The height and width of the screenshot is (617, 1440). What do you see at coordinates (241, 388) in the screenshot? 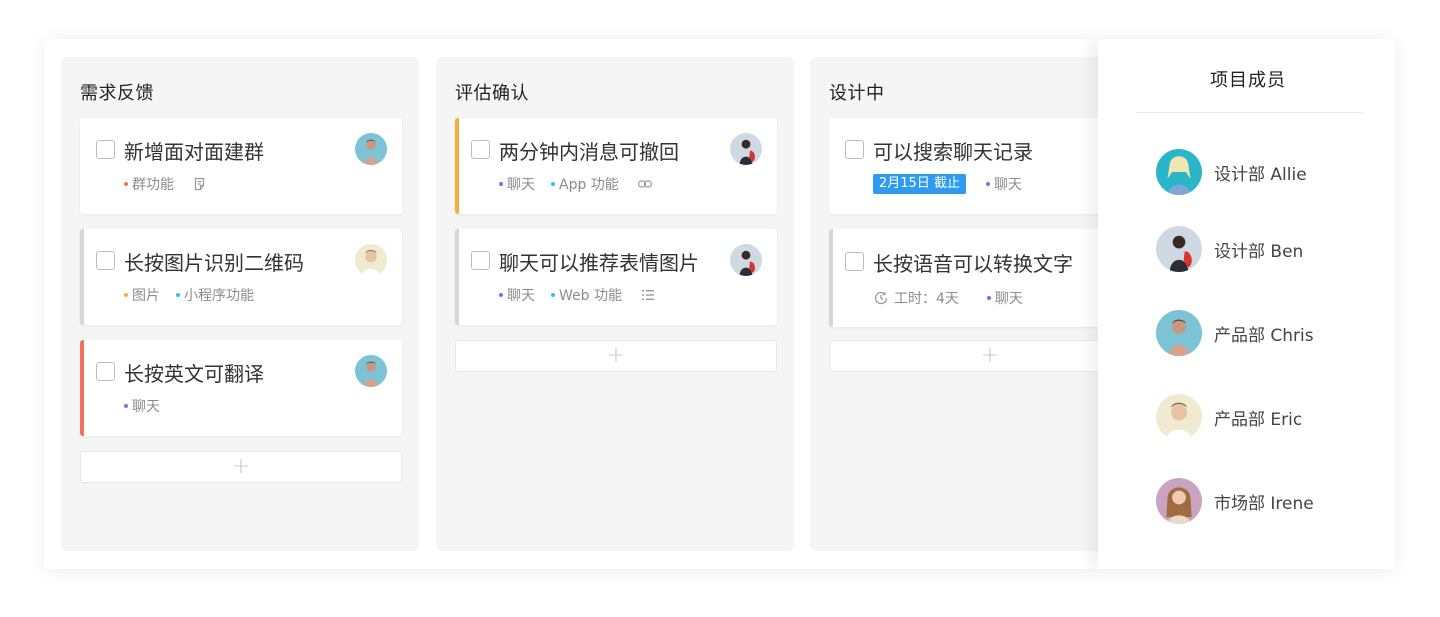
I see `task-card: 长按英文可翻译 聊天` at bounding box center [241, 388].